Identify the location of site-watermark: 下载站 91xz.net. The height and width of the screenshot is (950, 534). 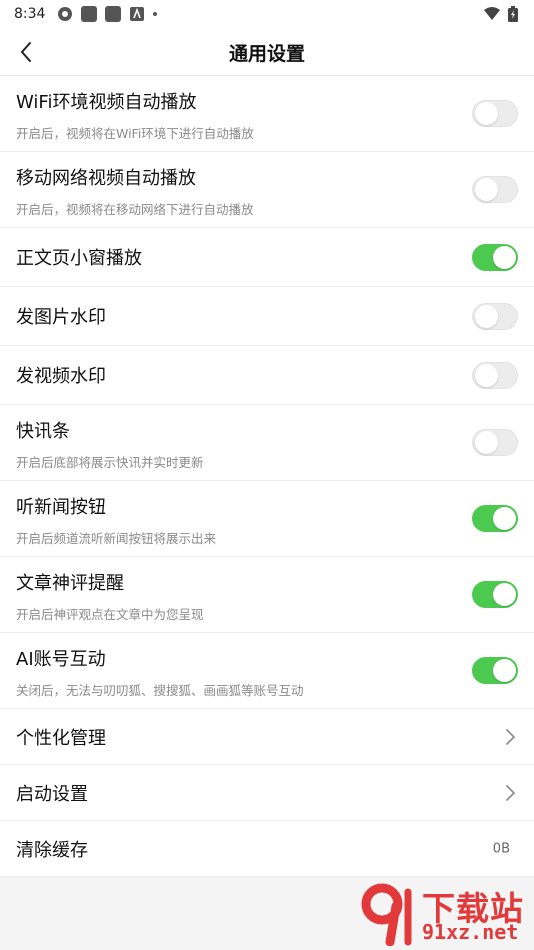
(445, 914).